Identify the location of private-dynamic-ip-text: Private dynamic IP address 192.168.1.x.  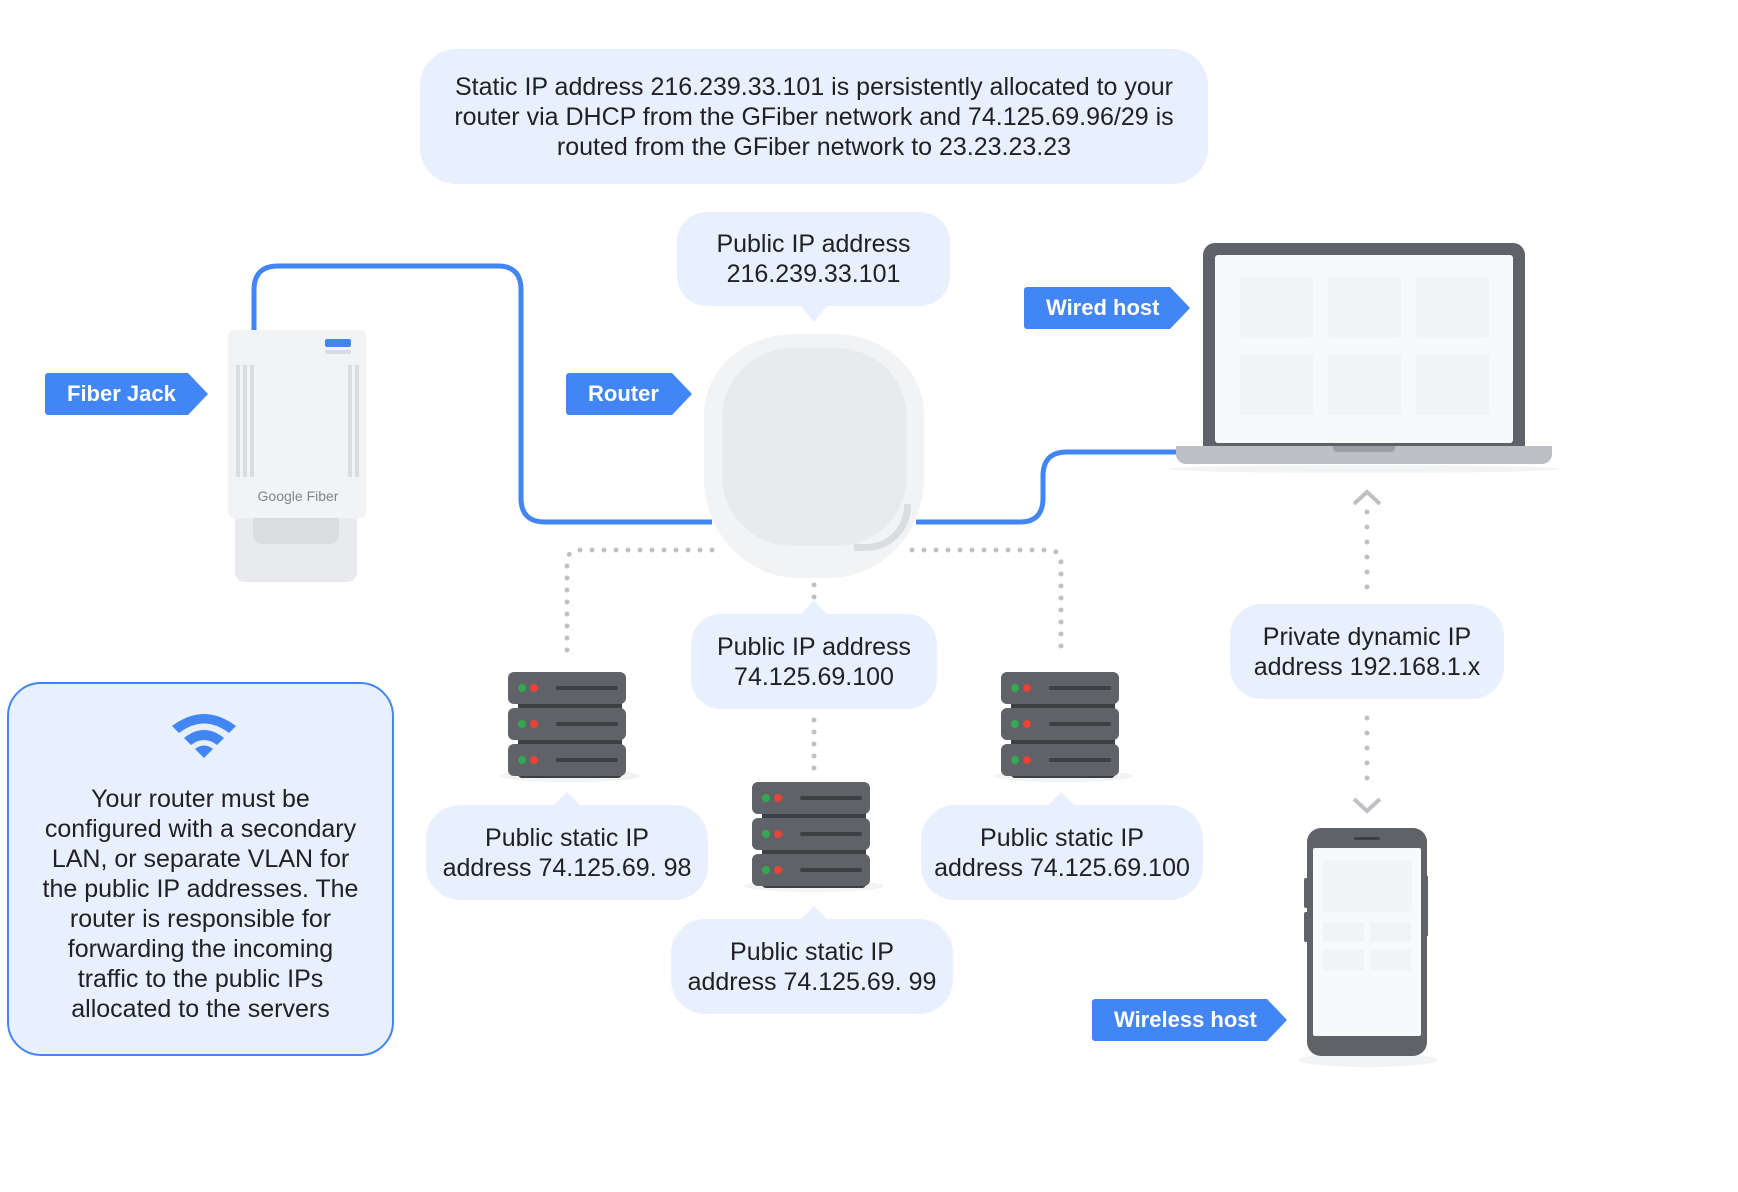
(1367, 651).